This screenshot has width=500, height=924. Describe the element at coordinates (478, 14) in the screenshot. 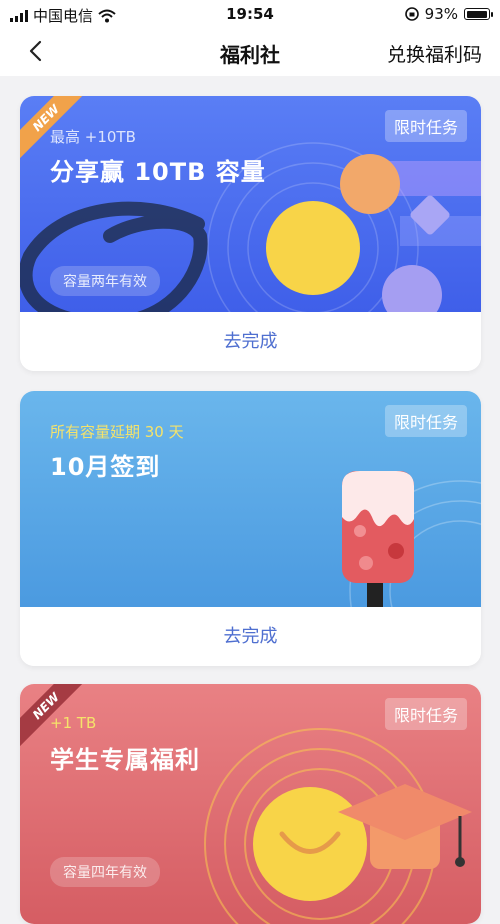

I see `battery-icon` at that location.